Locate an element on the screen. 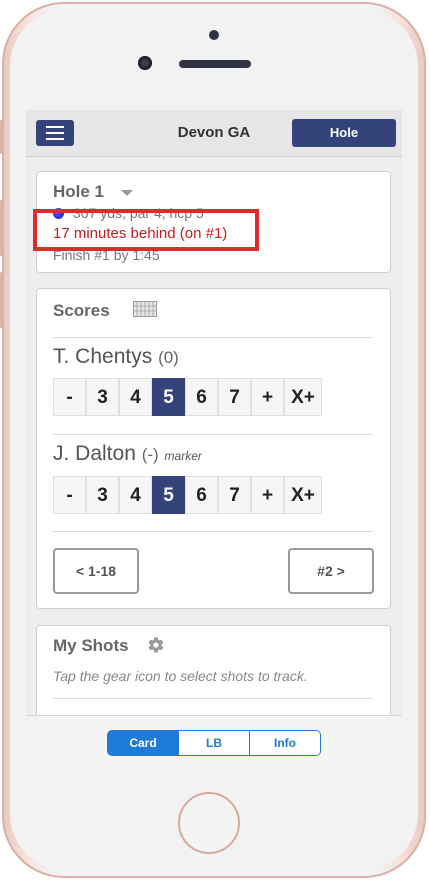 This screenshot has width=430, height=882. next-hole-button: #2 > is located at coordinates (331, 571).